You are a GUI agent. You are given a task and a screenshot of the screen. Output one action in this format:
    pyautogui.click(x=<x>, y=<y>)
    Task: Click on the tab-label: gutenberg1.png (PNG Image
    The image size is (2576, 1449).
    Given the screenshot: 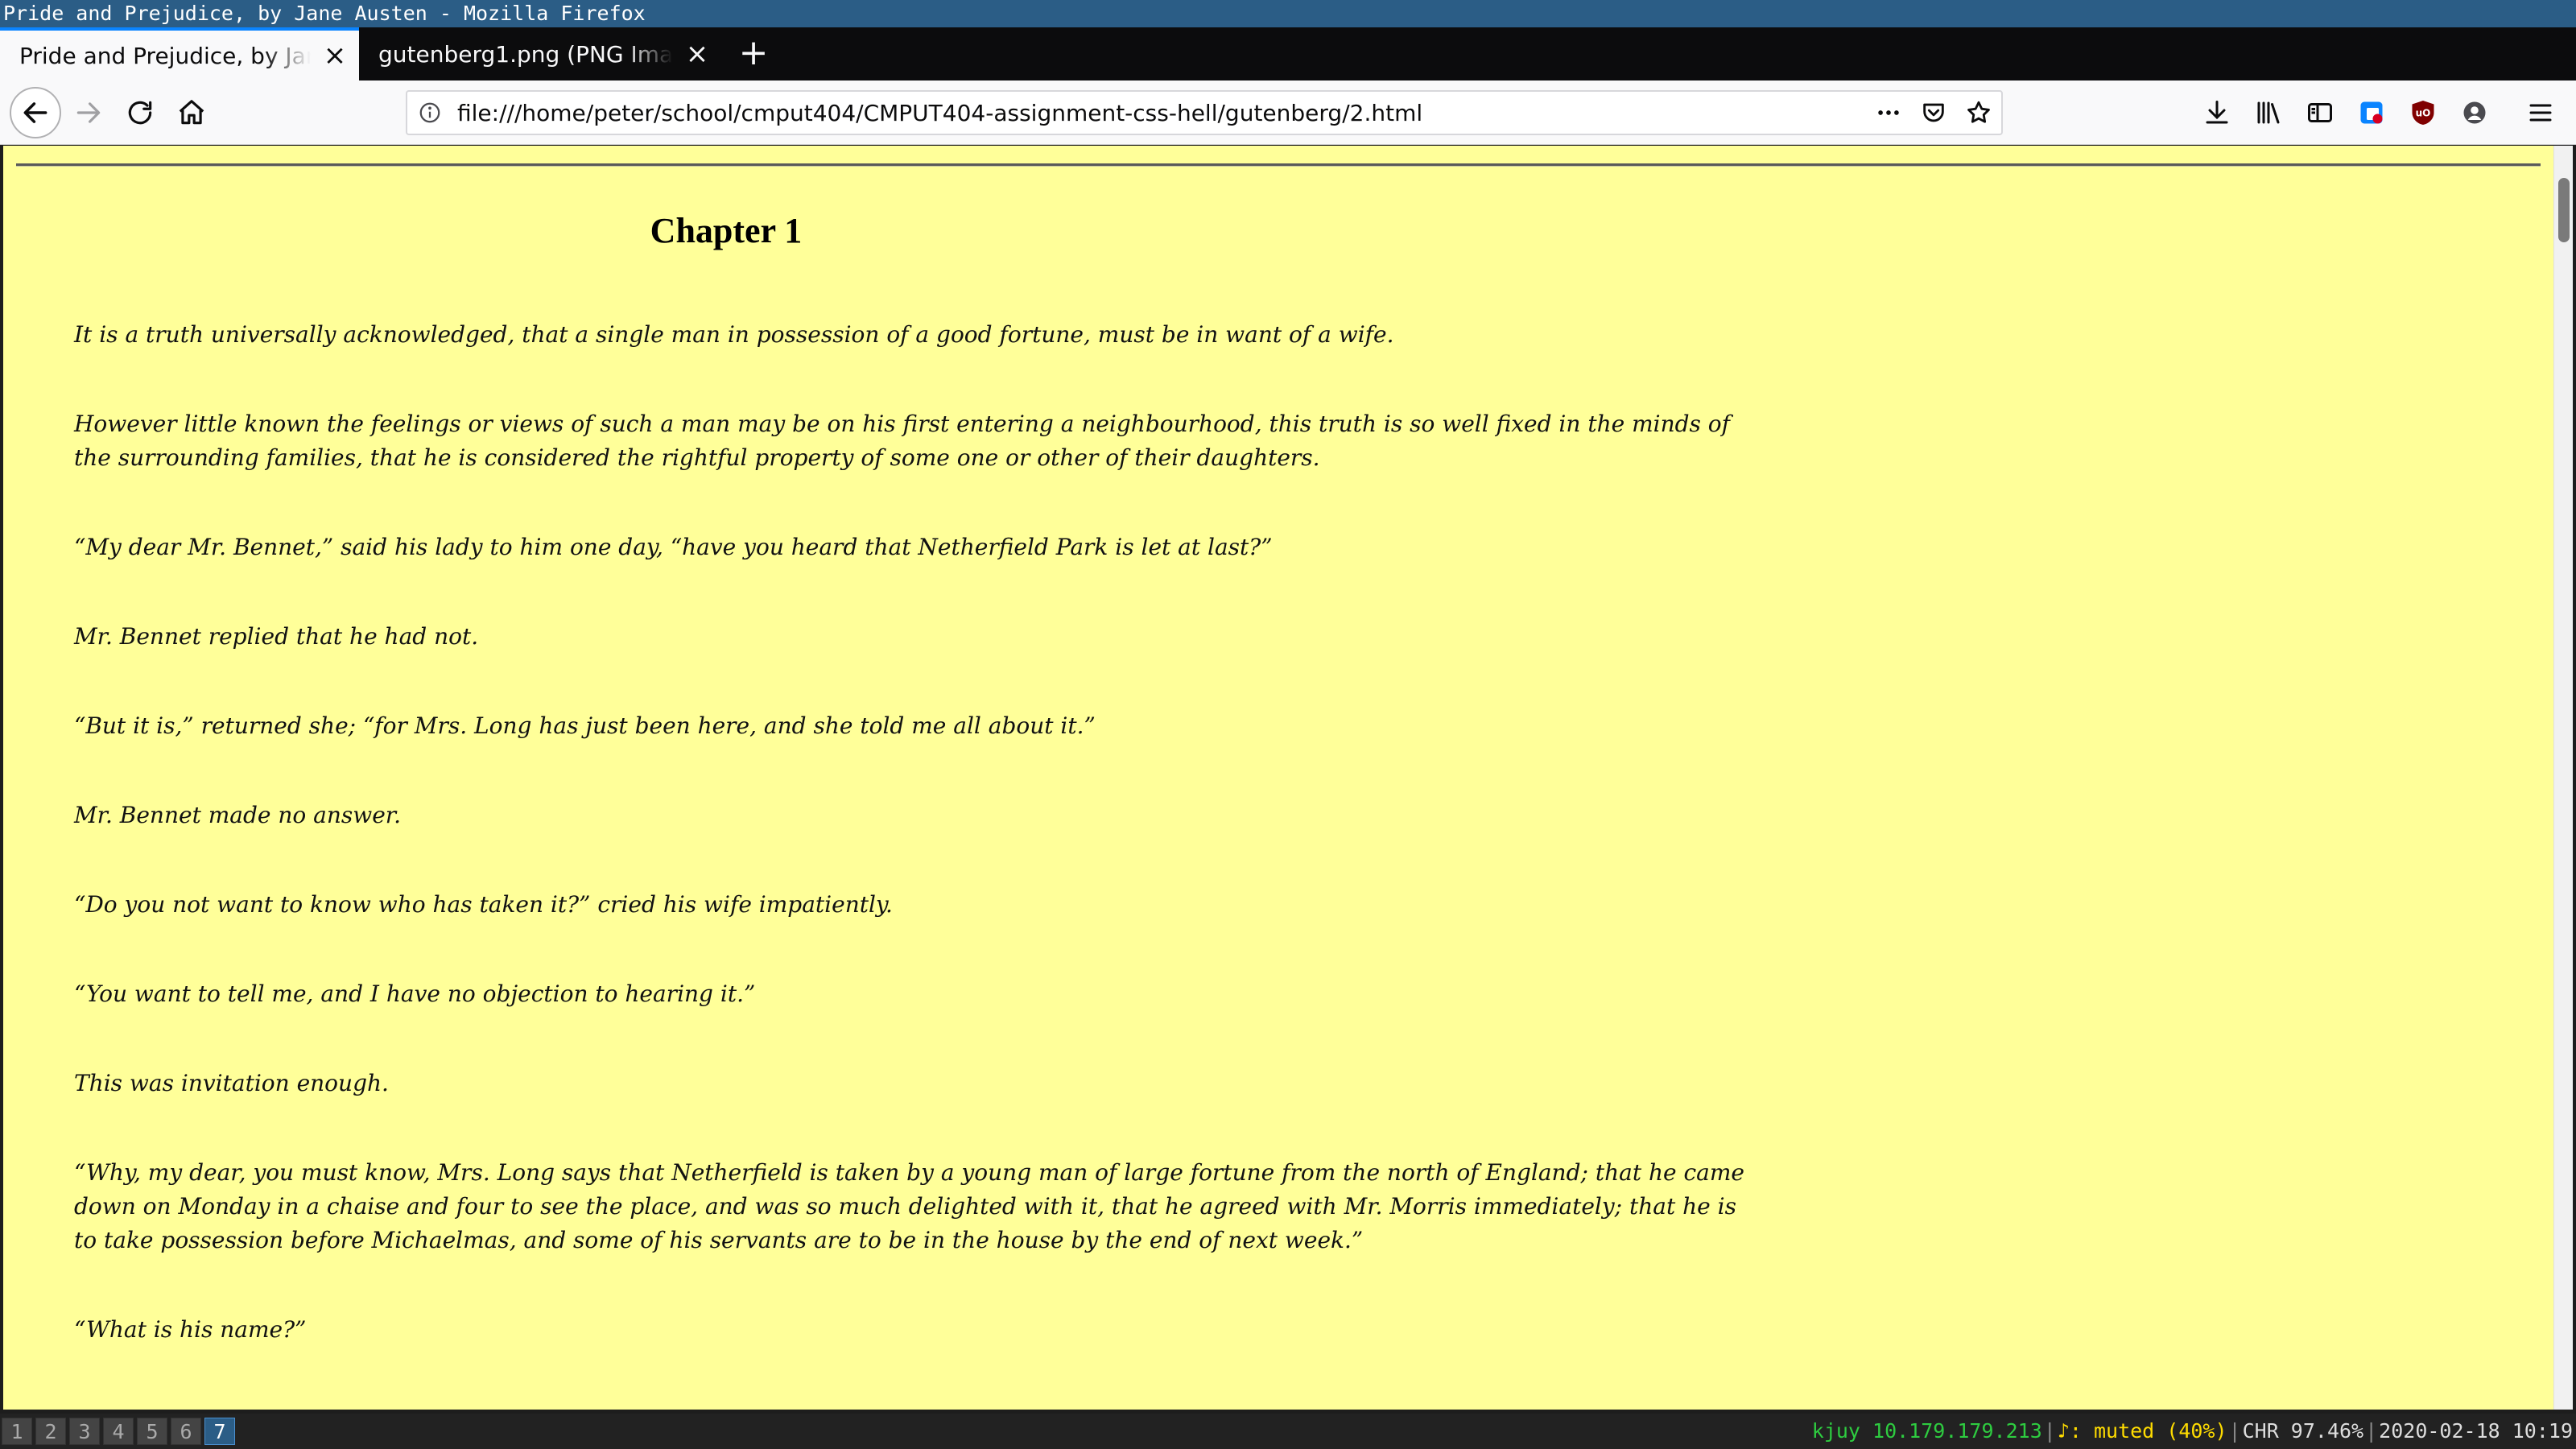 What is the action you would take?
    pyautogui.click(x=525, y=54)
    